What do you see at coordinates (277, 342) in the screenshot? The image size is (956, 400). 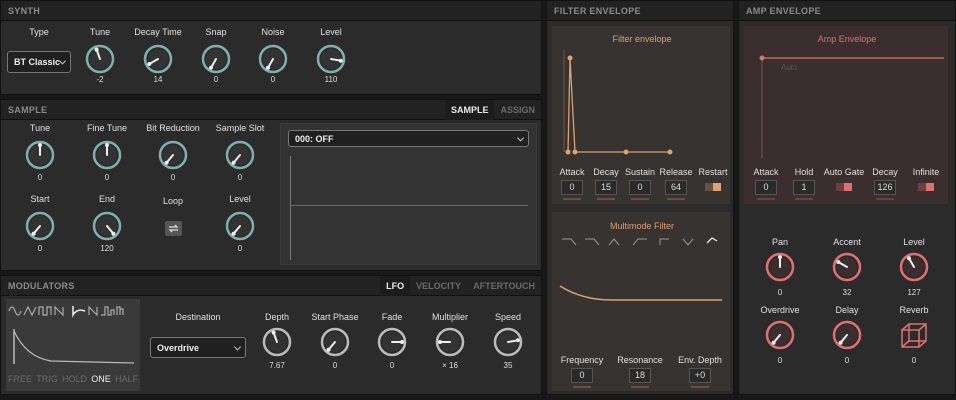 I see `depth-knob` at bounding box center [277, 342].